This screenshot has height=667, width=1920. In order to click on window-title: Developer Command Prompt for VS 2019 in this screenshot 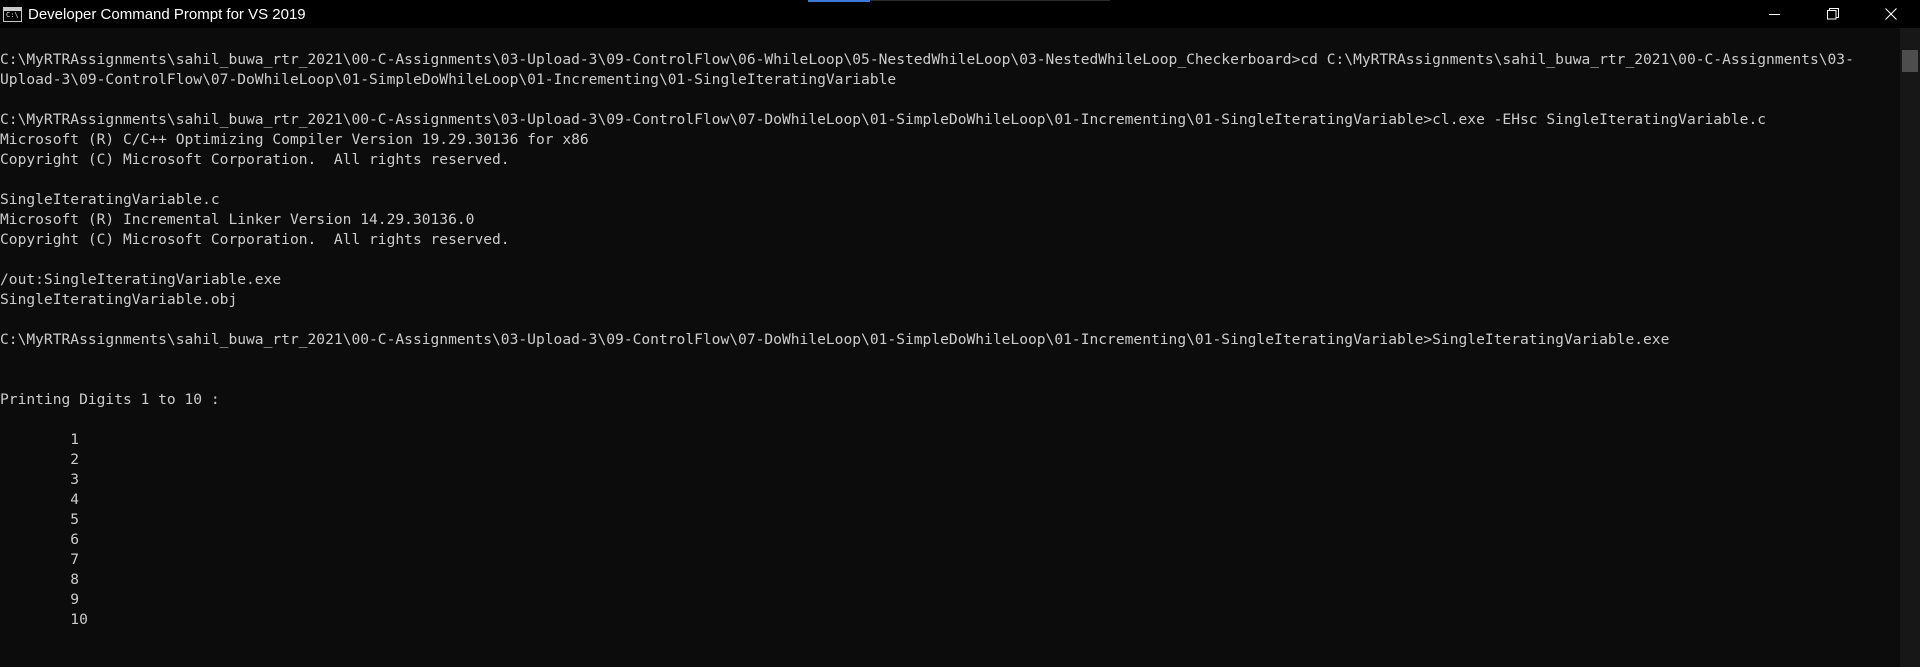, I will do `click(167, 14)`.